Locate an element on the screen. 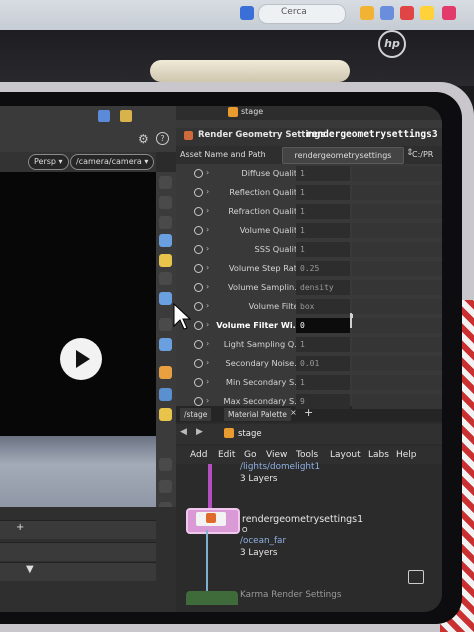 The height and width of the screenshot is (632, 474). parameter-row: › Volume Filter Wi... 0 is located at coordinates (317, 325).